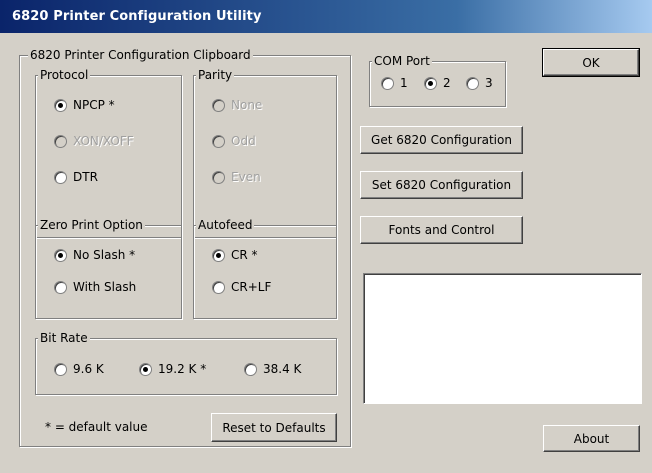 The height and width of the screenshot is (473, 652). Describe the element at coordinates (447, 83) in the screenshot. I see `radio-label: 2` at that location.